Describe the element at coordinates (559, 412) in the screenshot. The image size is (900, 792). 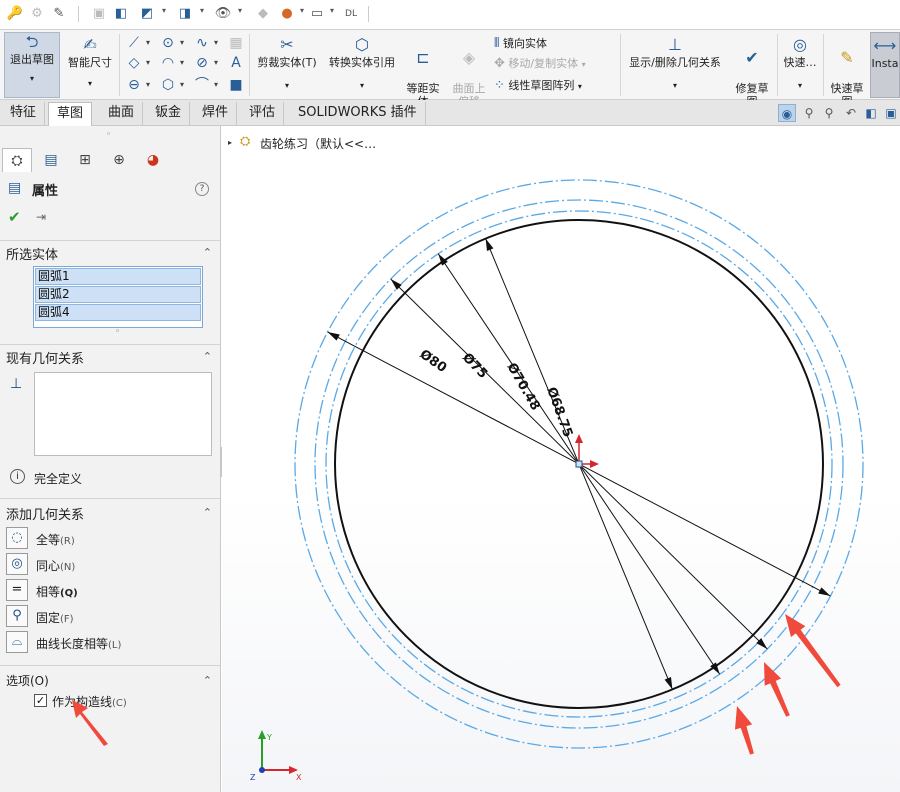
I see `diameter-dimension-label: Ø68.75` at that location.